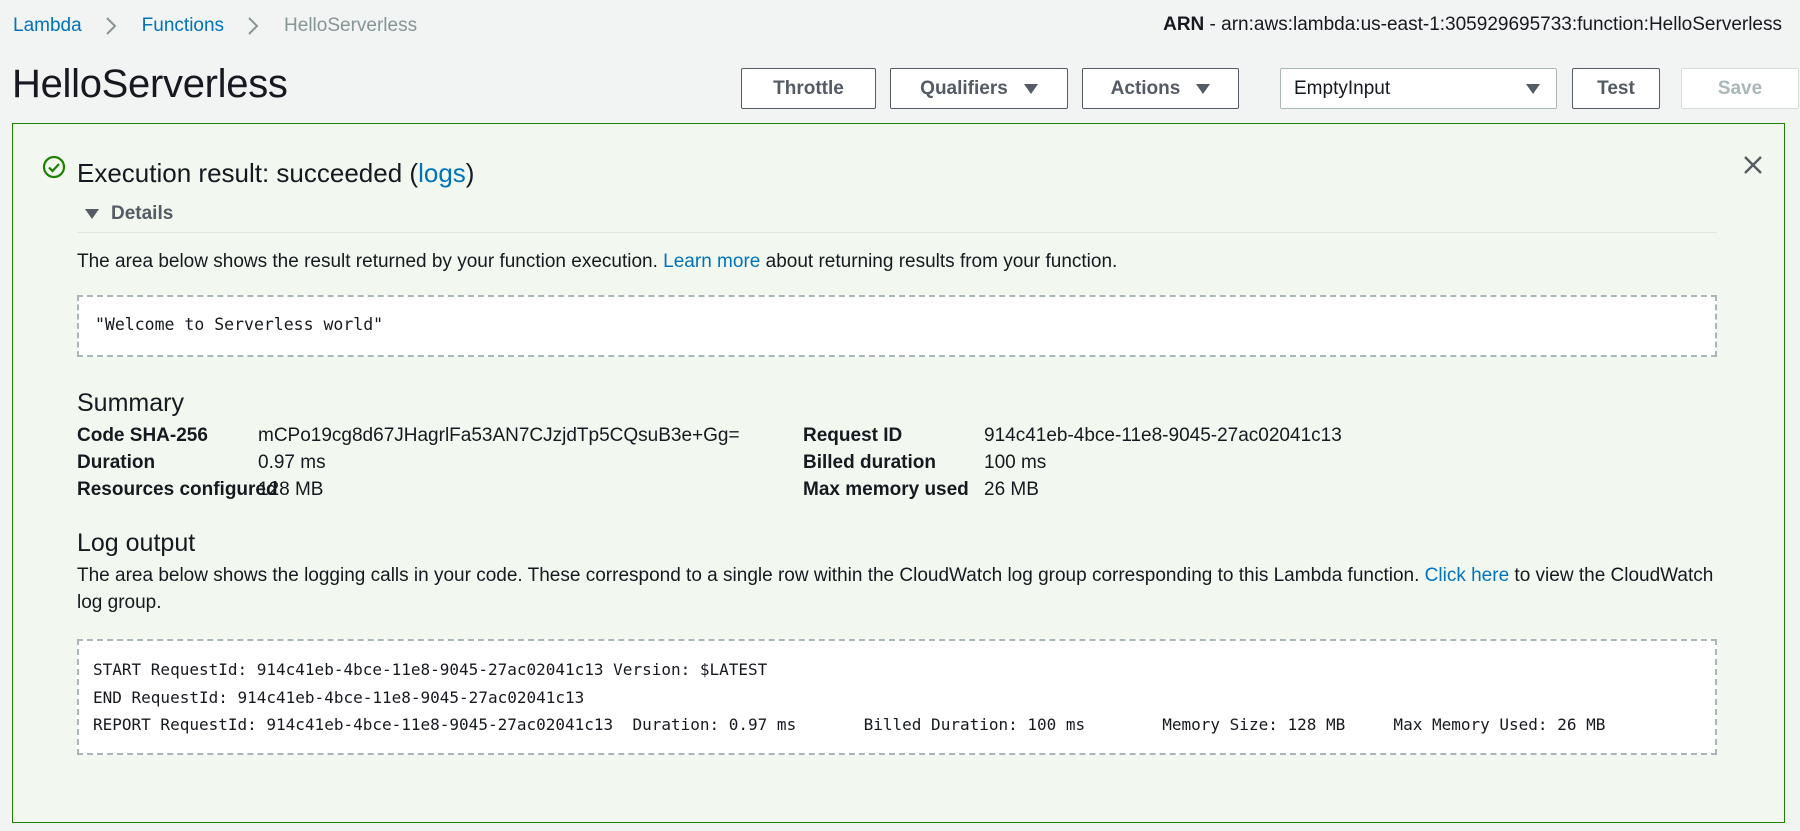 The width and height of the screenshot is (1800, 831). I want to click on result-output: "Welcome to Serverless world", so click(239, 324).